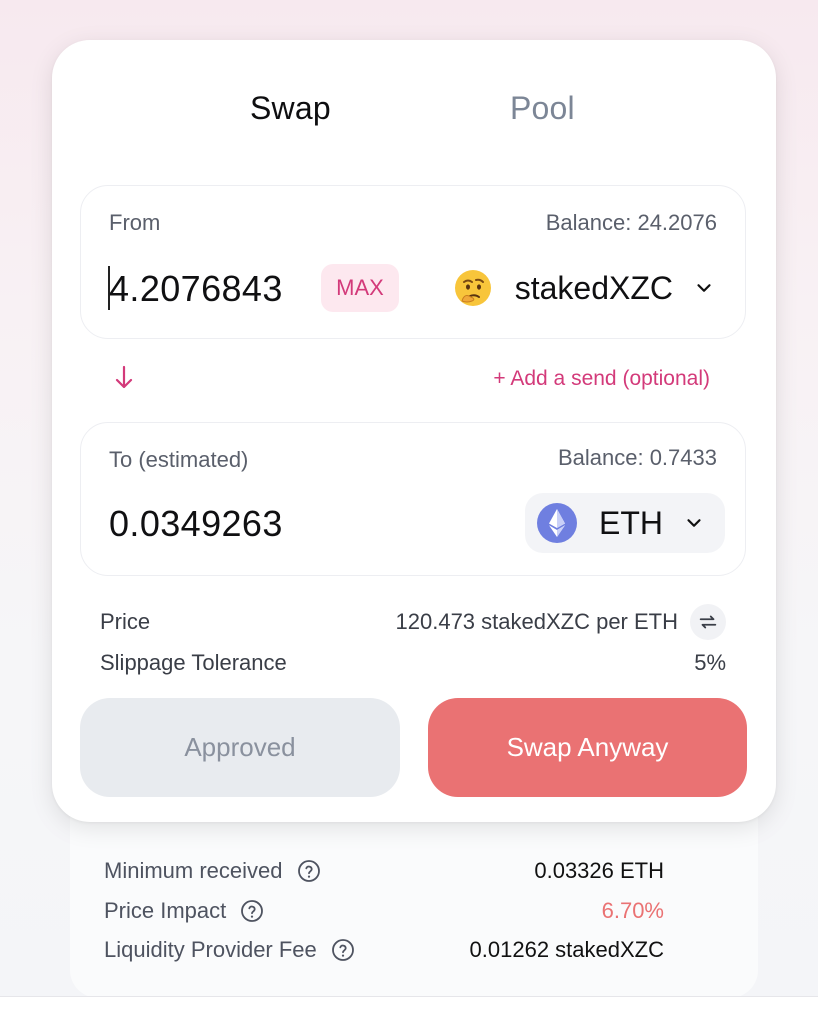  I want to click on from-token-select: stakedXZC, so click(584, 288).